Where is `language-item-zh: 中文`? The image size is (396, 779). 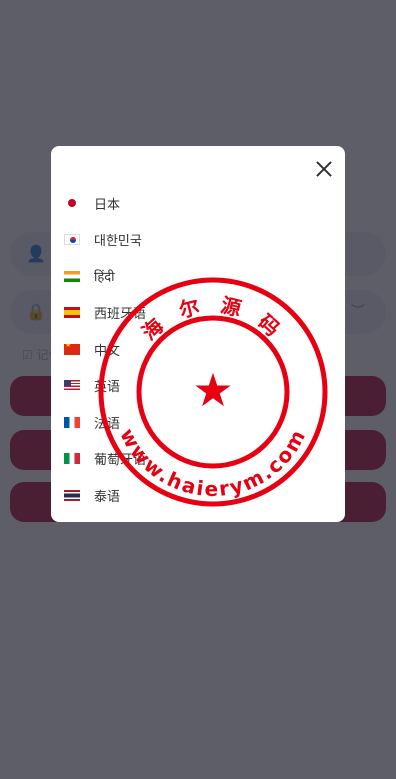
language-item-zh: 中文 is located at coordinates (198, 349).